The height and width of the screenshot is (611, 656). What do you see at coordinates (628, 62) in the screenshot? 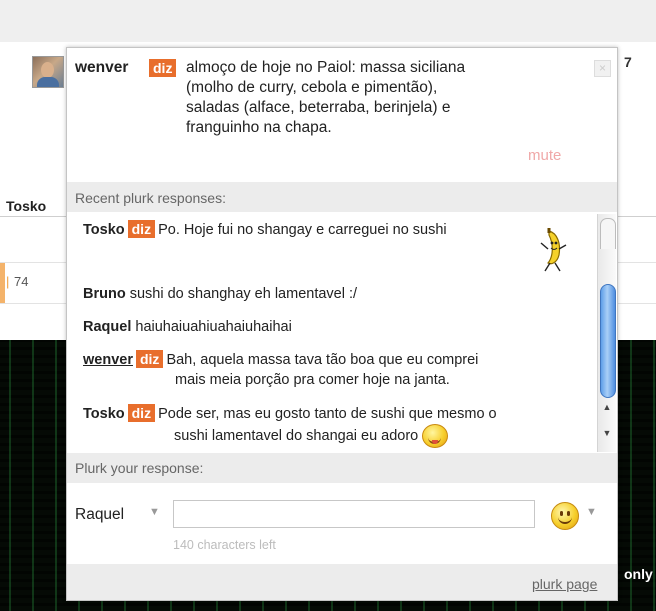
I see `background-count: 7` at bounding box center [628, 62].